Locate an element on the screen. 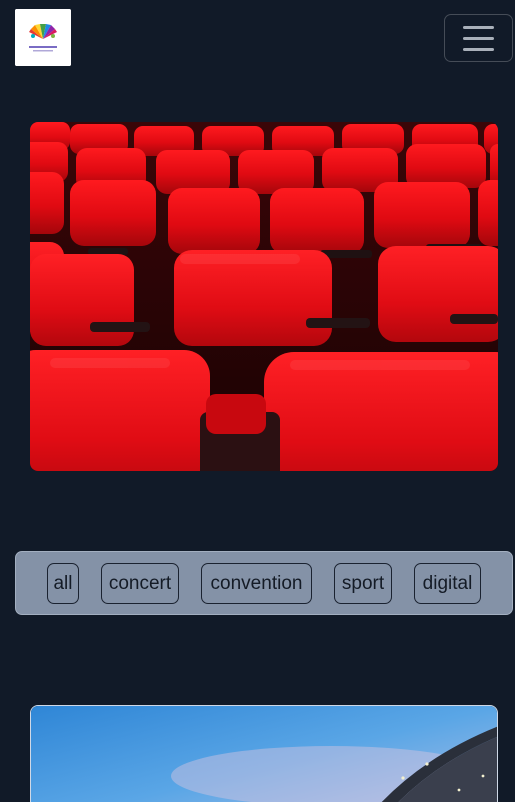  logo-icon is located at coordinates (43, 37).